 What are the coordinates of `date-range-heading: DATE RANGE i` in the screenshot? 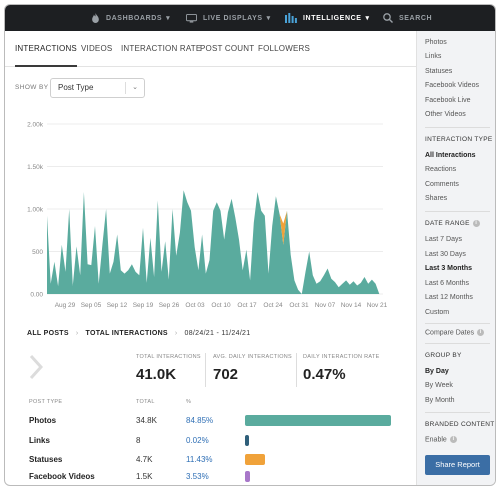 It's located at (452, 223).